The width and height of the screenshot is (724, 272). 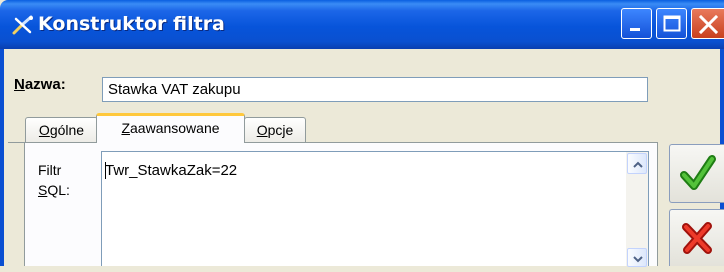 I want to click on maximize-icon, so click(x=672, y=23).